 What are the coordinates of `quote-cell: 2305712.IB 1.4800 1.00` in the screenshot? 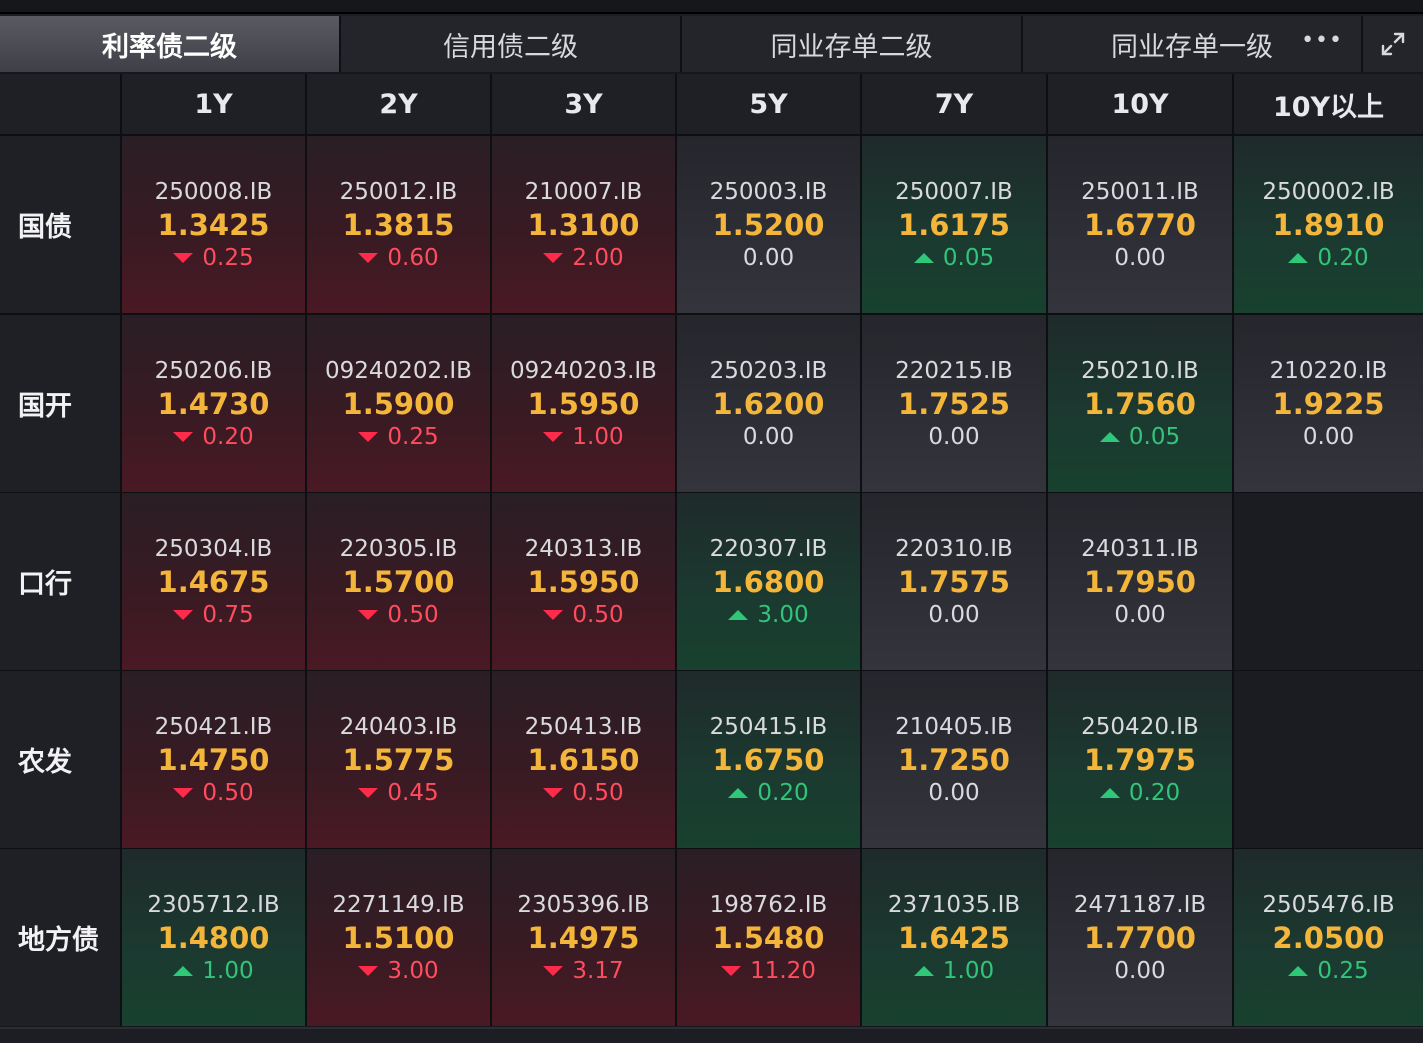 It's located at (213, 937).